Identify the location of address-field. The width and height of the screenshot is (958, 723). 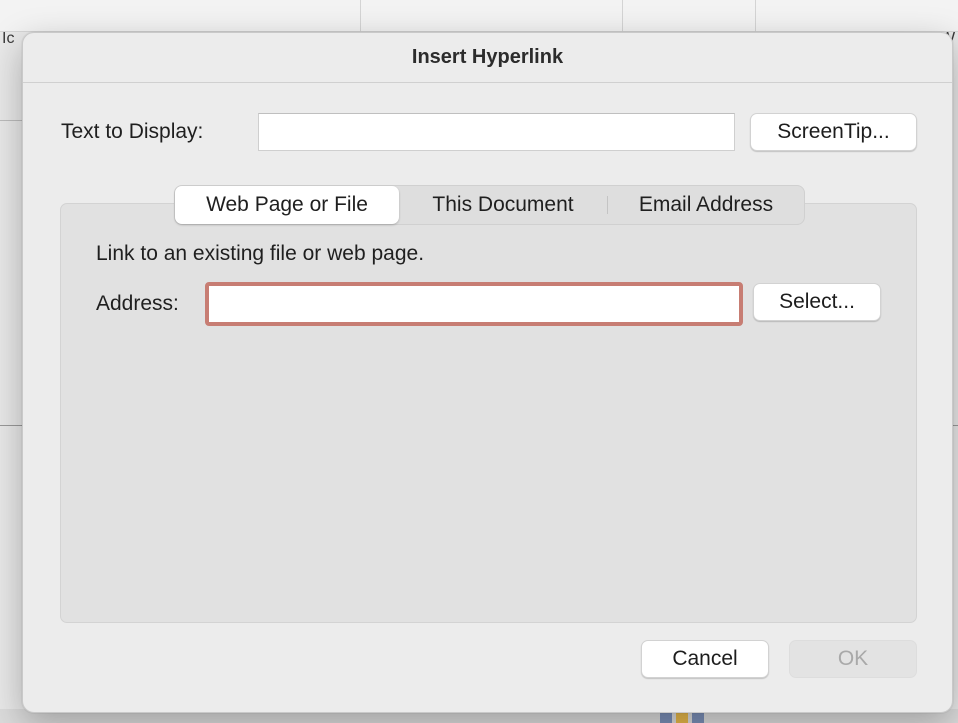
(474, 304).